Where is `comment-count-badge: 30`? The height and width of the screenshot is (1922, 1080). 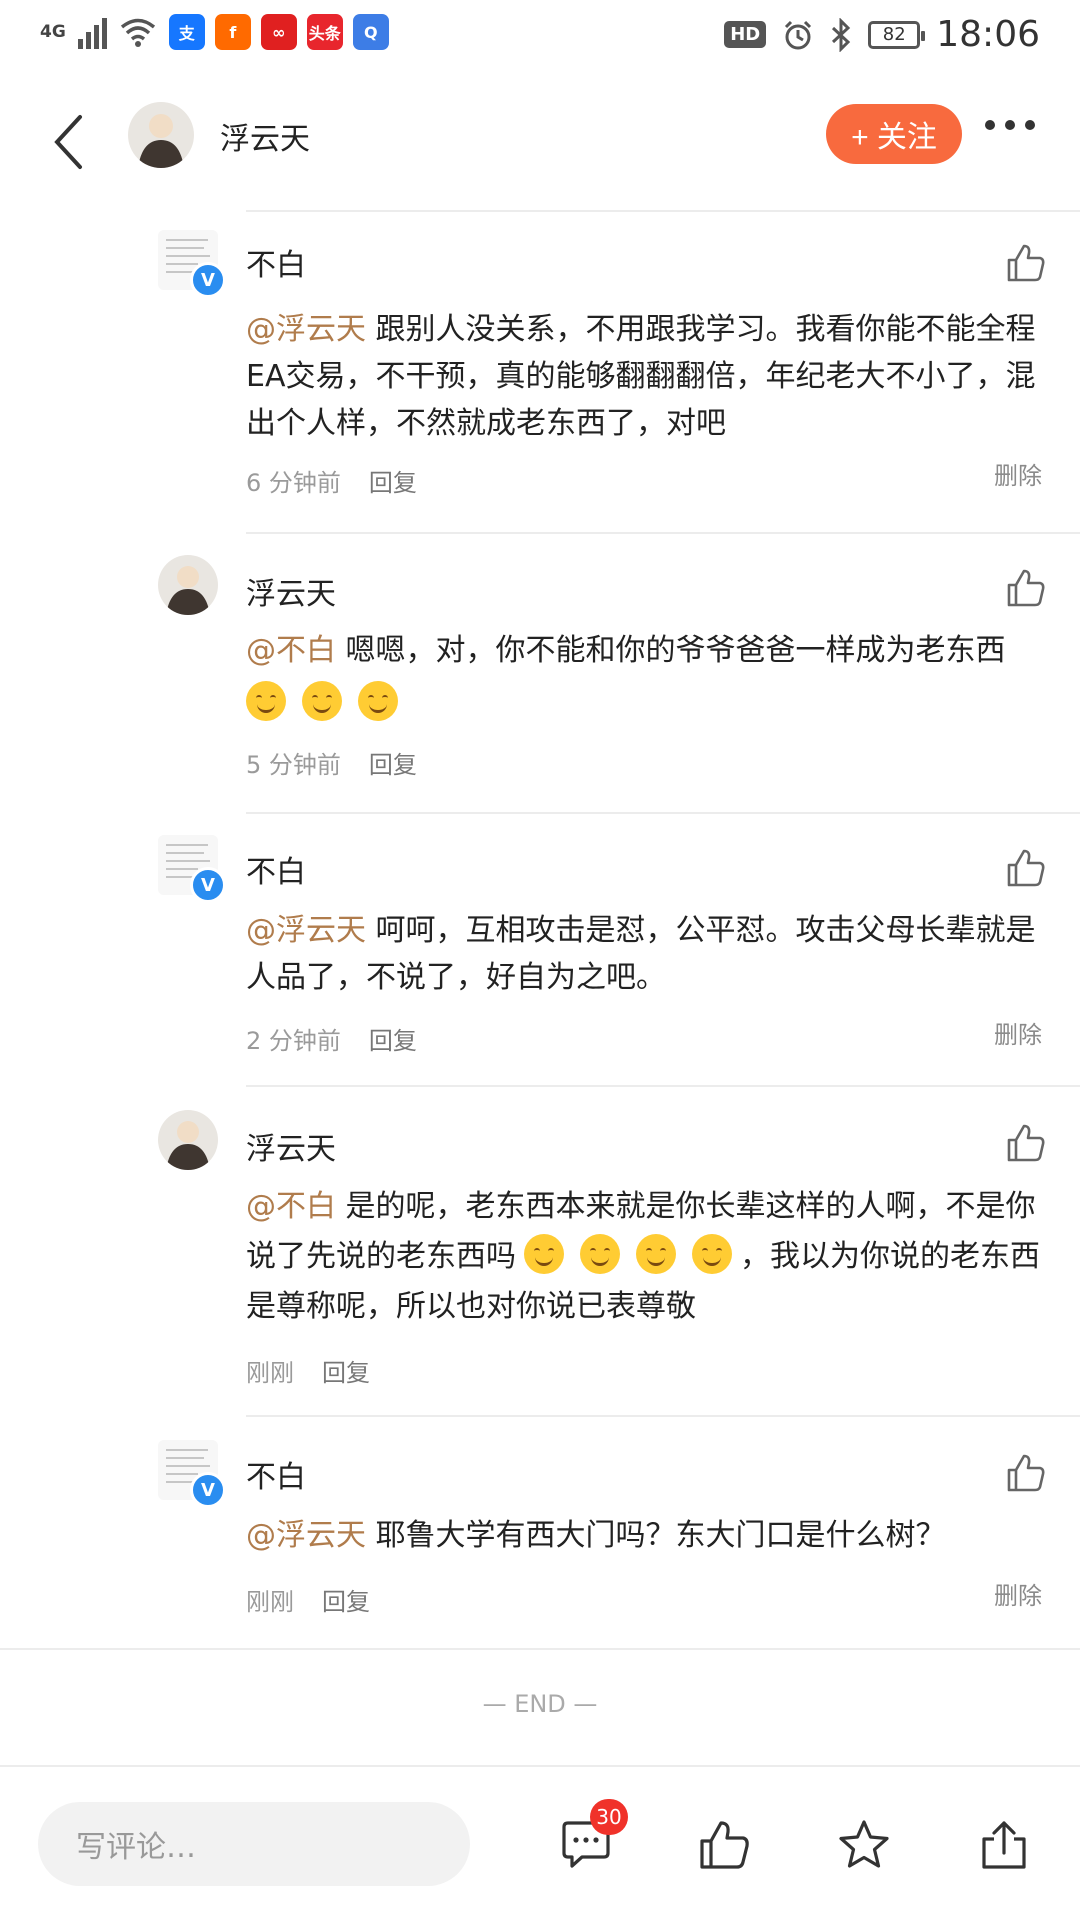
comment-count-badge: 30 is located at coordinates (609, 1817).